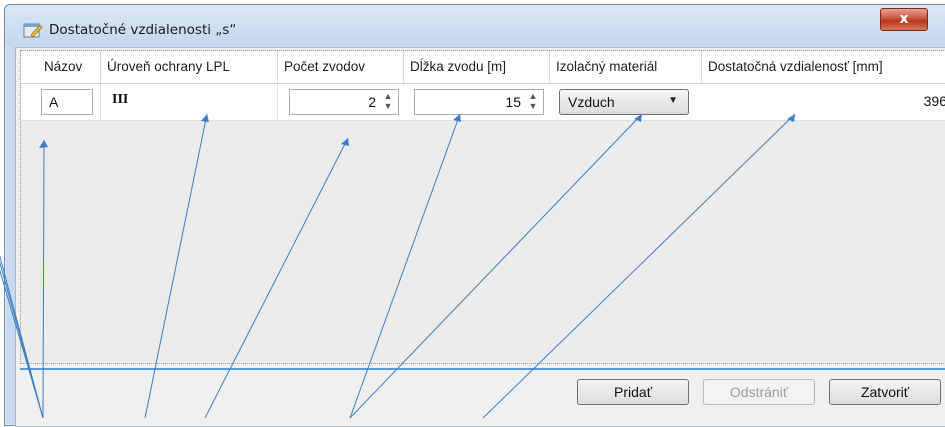  Describe the element at coordinates (482, 369) in the screenshot. I see `splitter-bar` at that location.